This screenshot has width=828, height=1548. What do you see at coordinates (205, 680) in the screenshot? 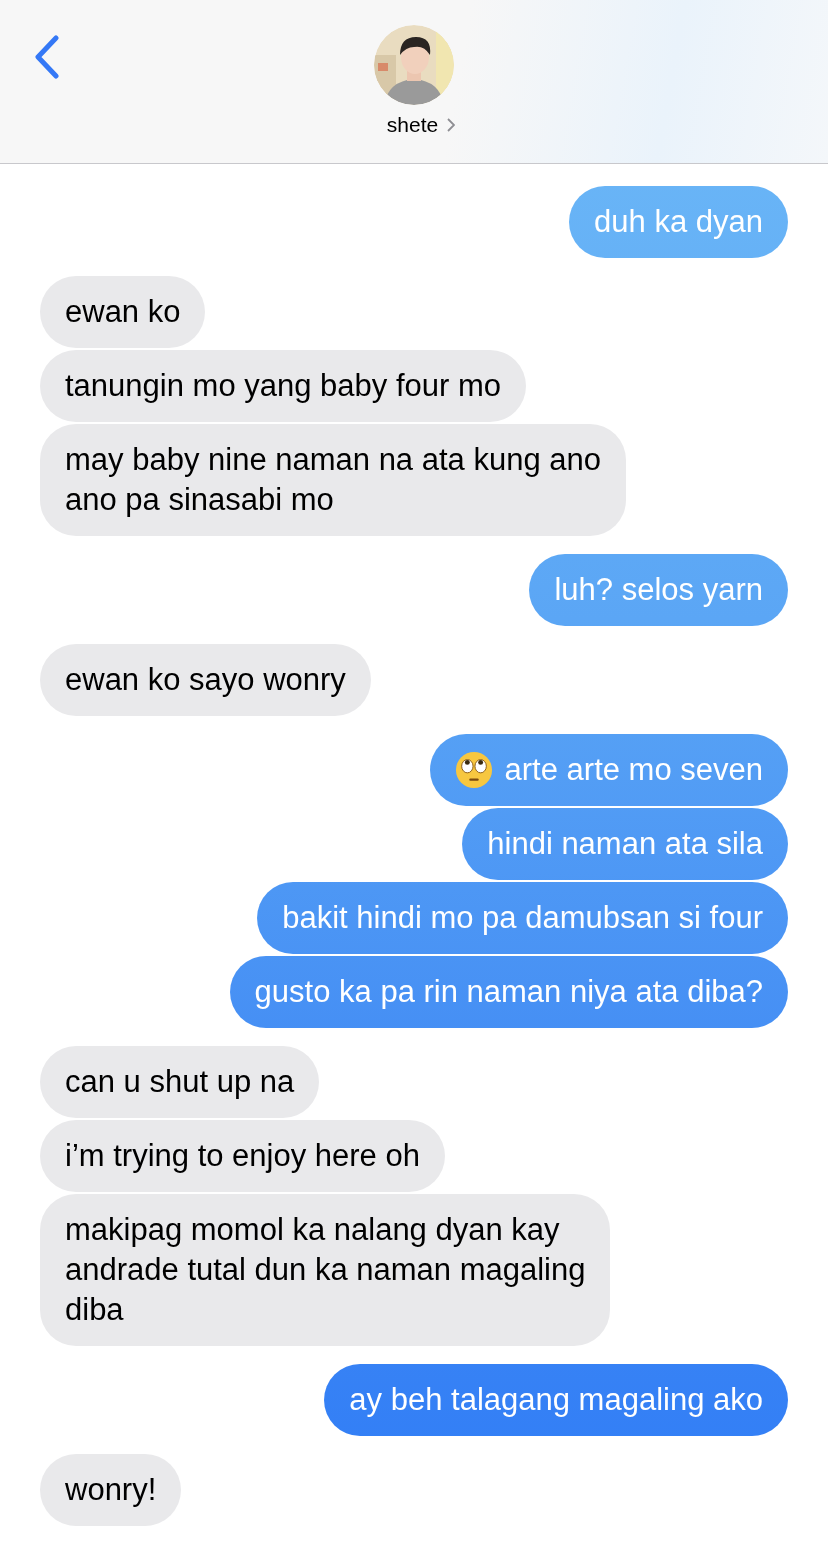
I see `message-text: ewan ko sayo wonry` at bounding box center [205, 680].